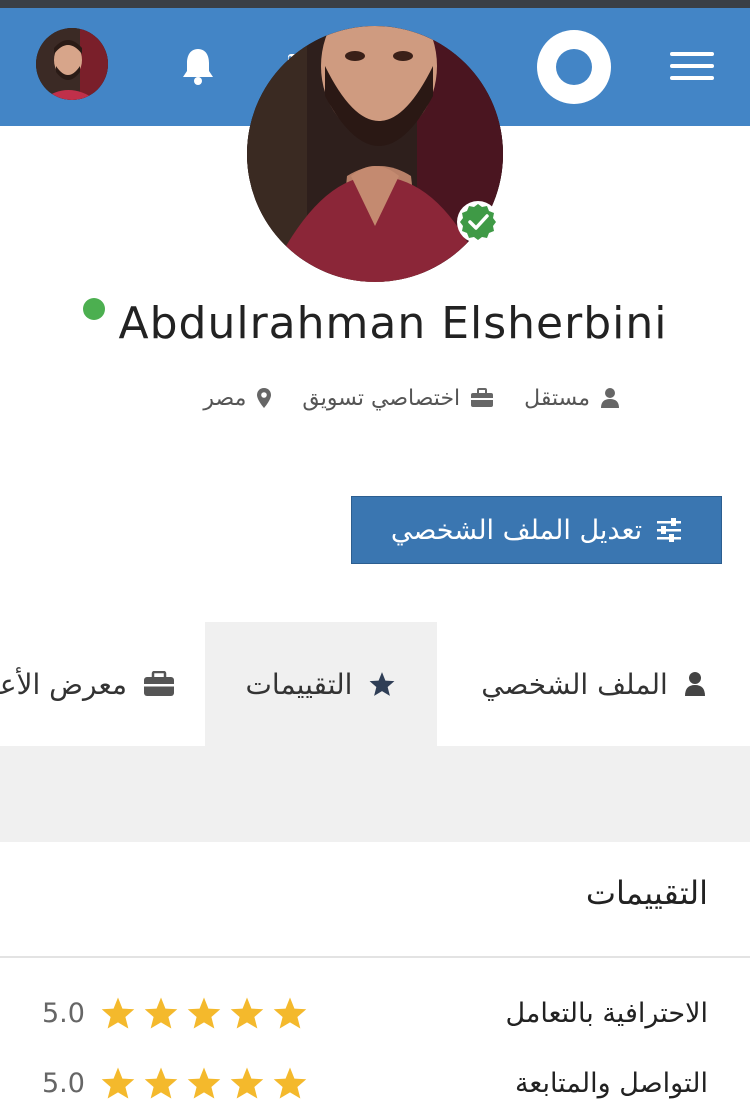 The height and width of the screenshot is (1104, 750). What do you see at coordinates (393, 323) in the screenshot?
I see `profile-name: Abdulrahman Elsherbini` at bounding box center [393, 323].